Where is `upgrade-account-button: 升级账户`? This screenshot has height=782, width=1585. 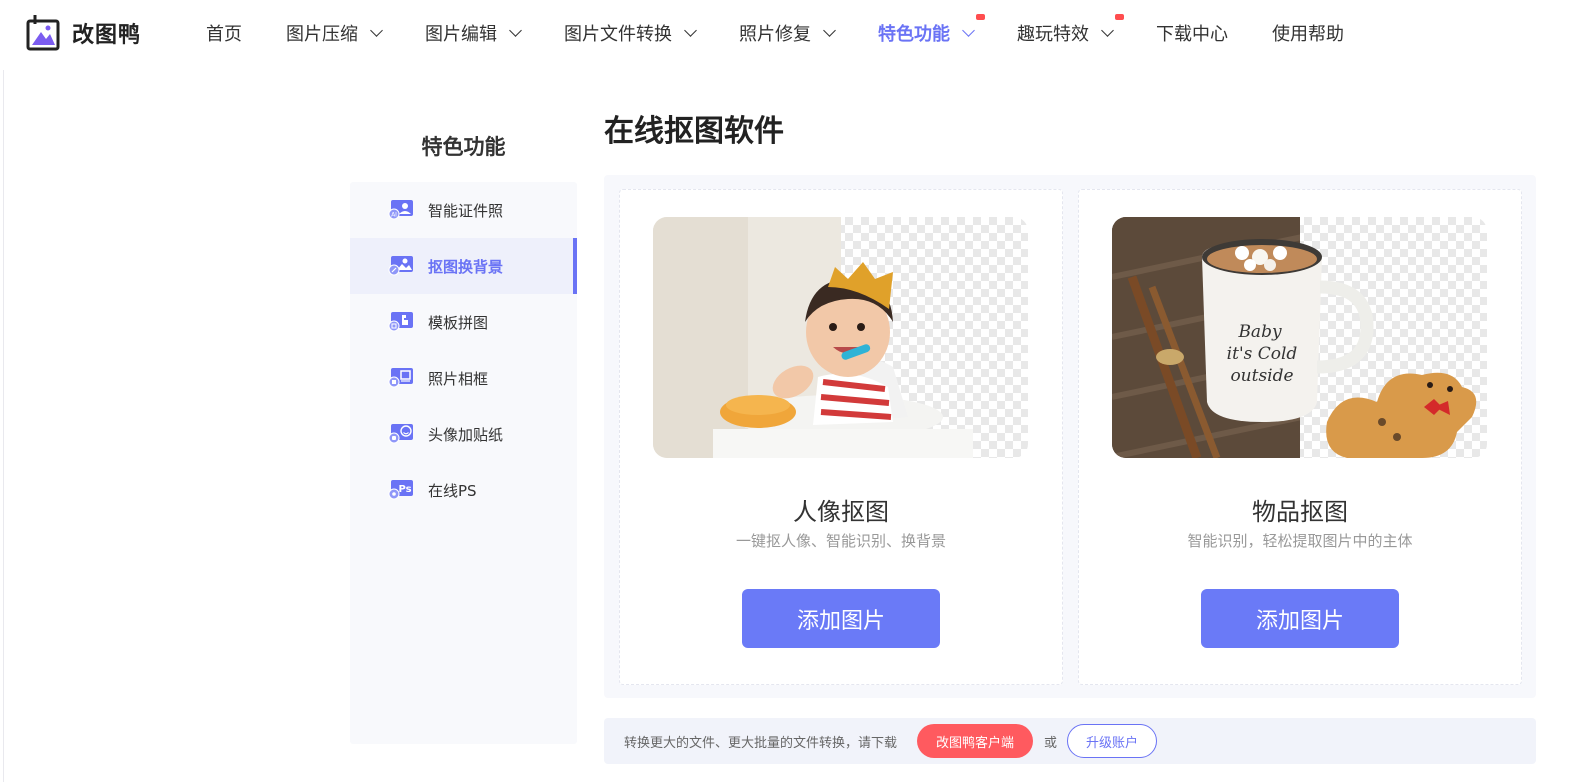 upgrade-account-button: 升级账户 is located at coordinates (1112, 741).